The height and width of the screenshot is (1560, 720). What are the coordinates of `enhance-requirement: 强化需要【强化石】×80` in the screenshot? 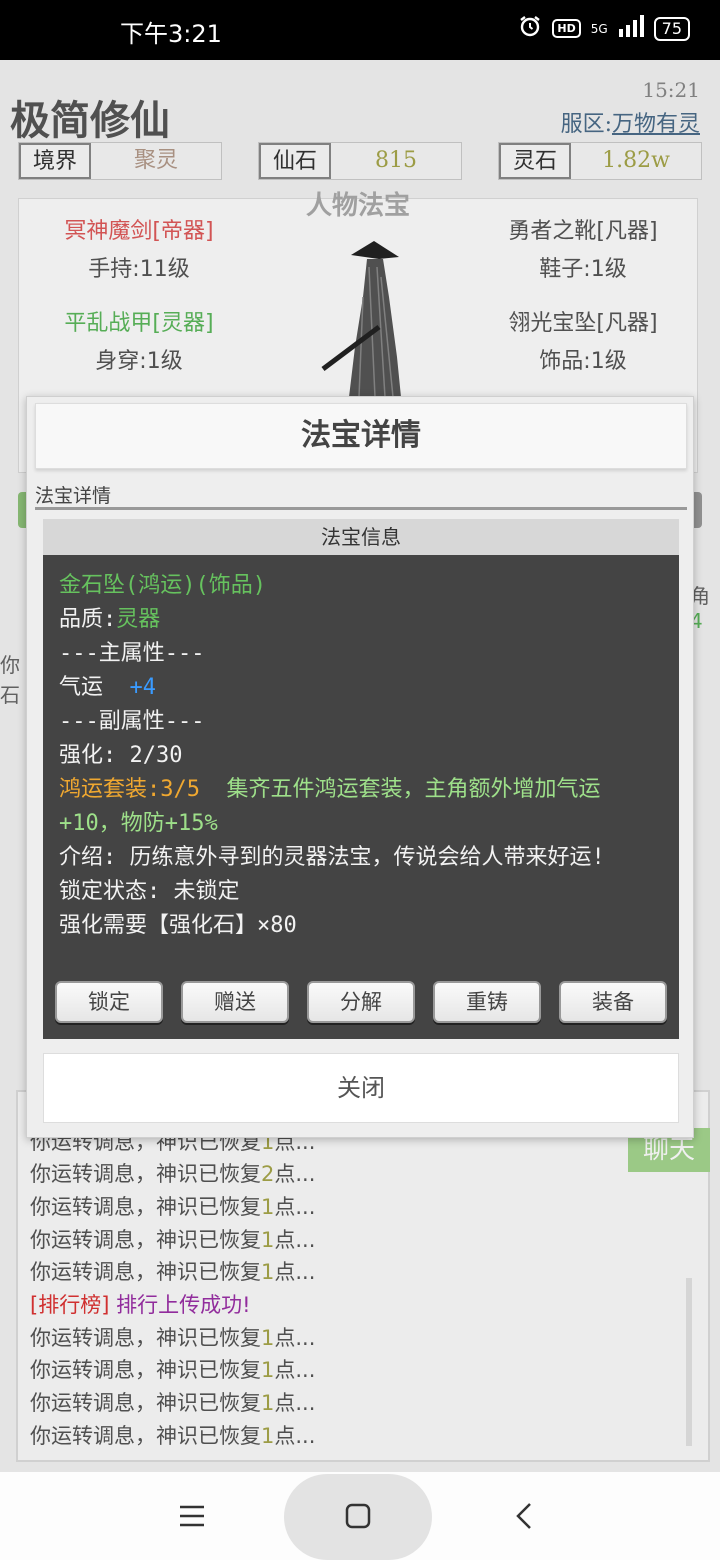 It's located at (178, 925).